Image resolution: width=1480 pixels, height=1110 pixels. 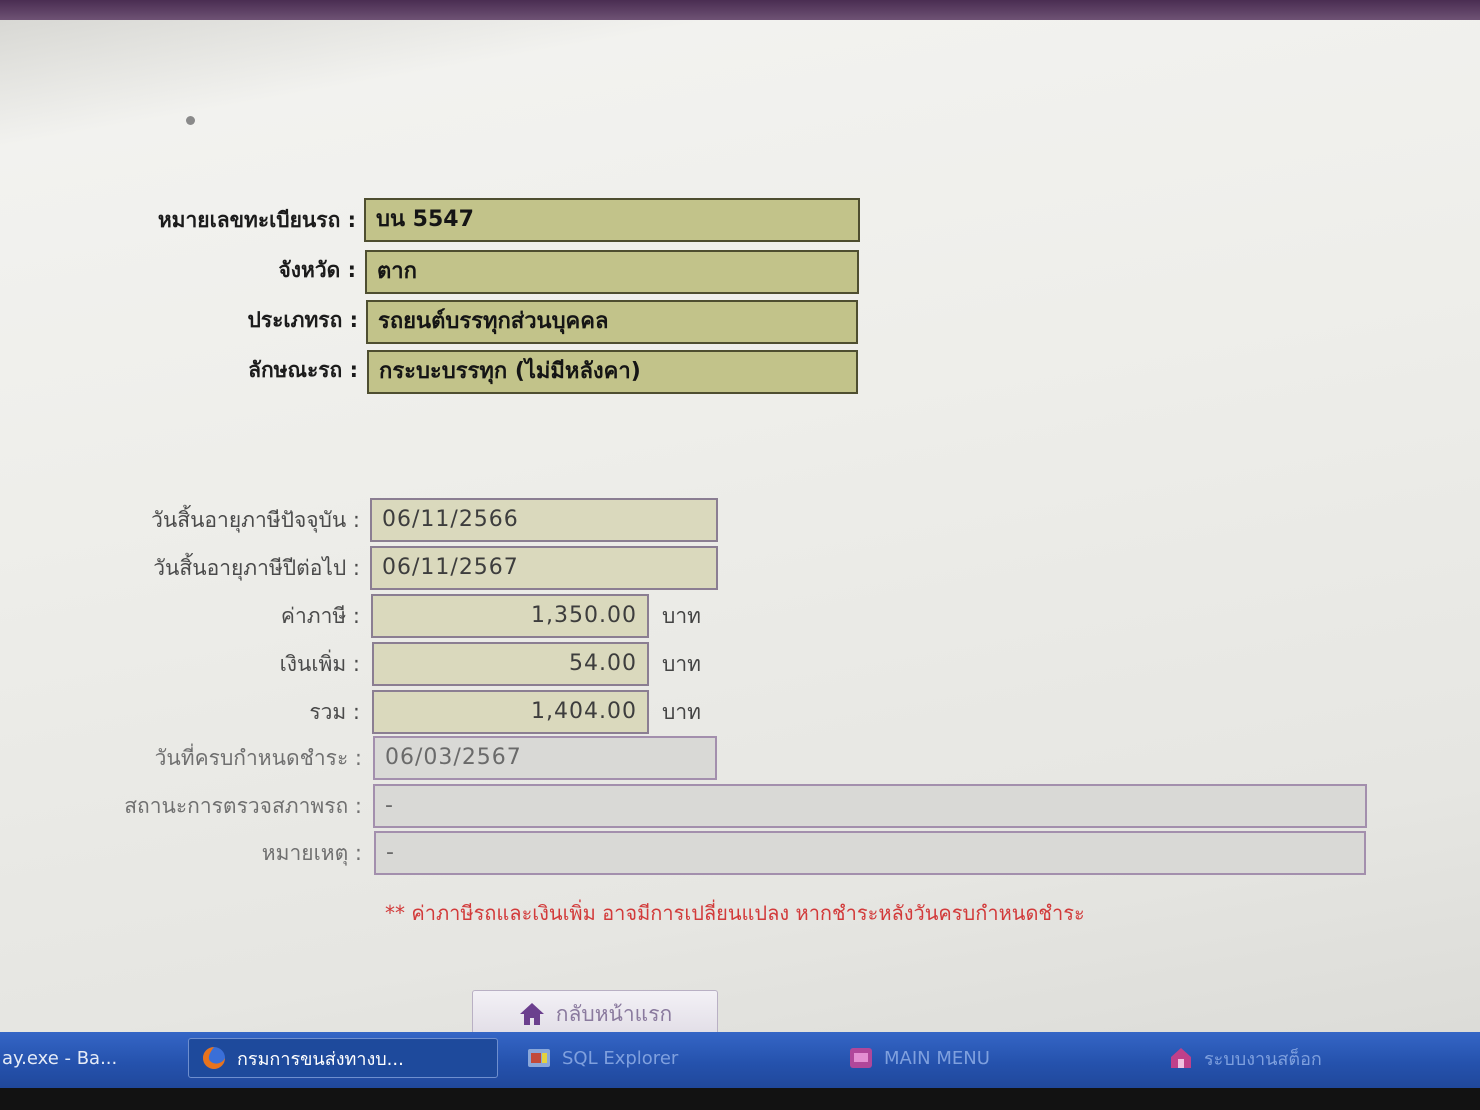 What do you see at coordinates (214, 1058) in the screenshot?
I see `firefox-icon` at bounding box center [214, 1058].